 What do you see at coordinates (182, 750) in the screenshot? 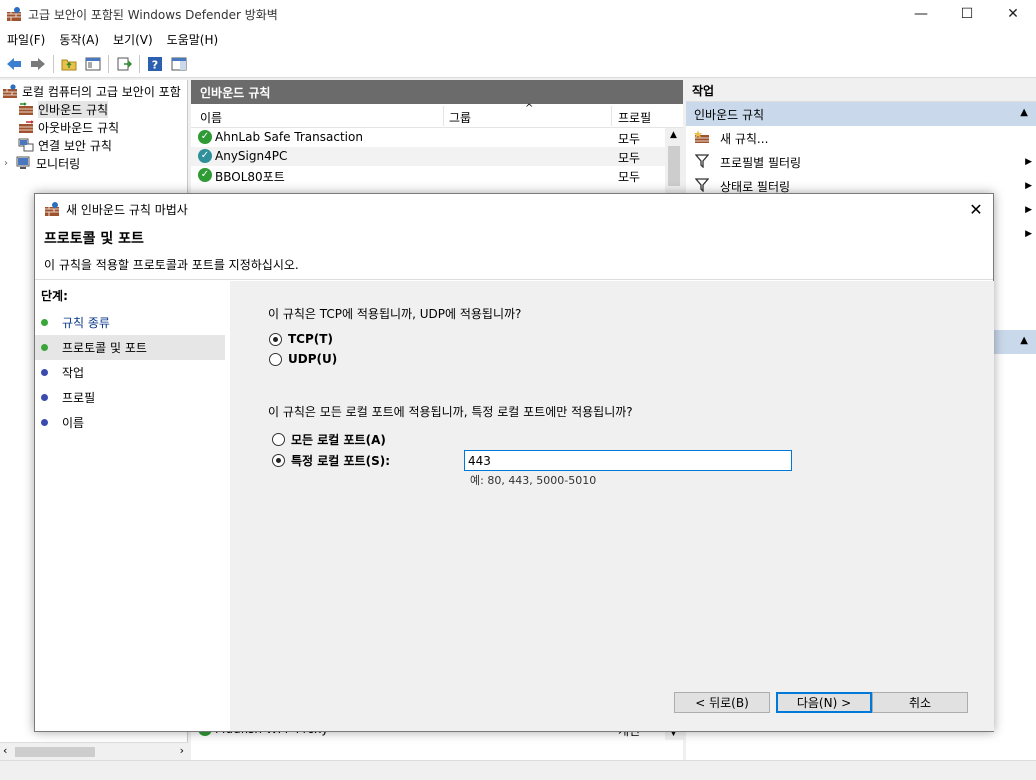
I see `scroll-right-icon: ›` at bounding box center [182, 750].